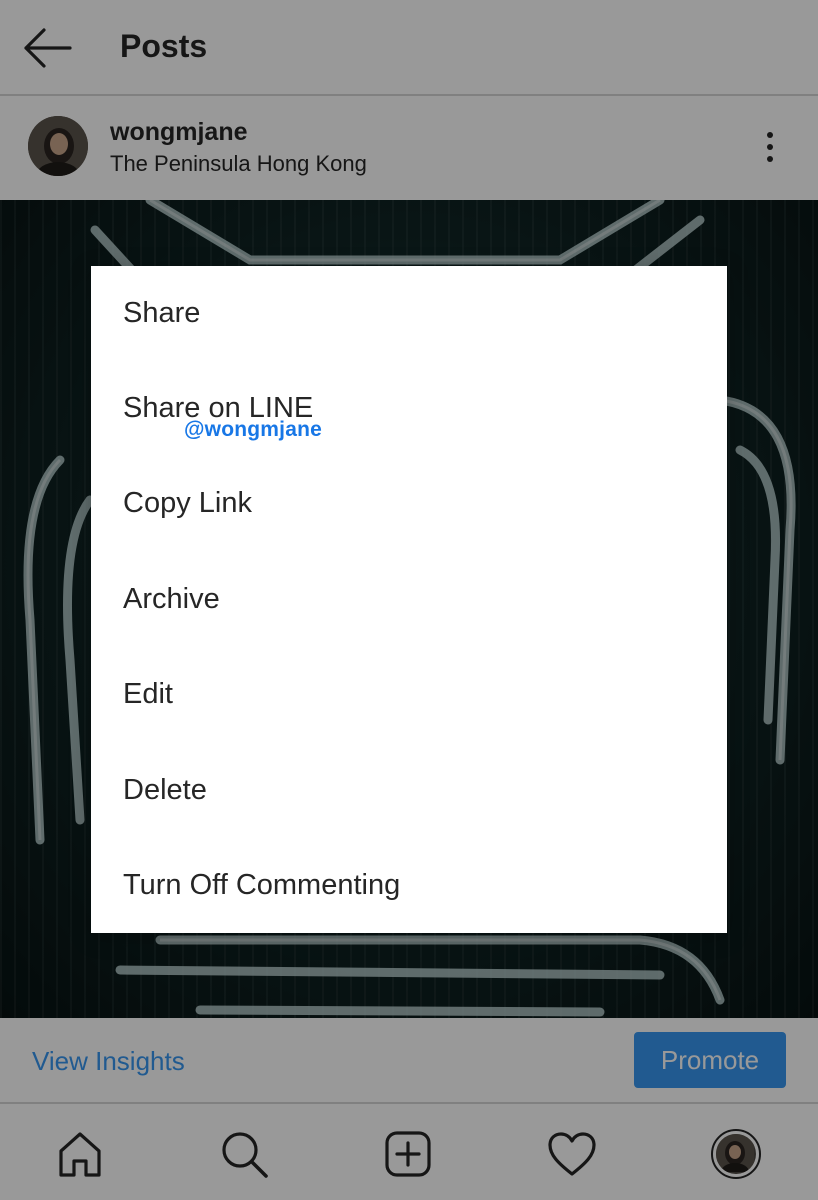 This screenshot has height=1200, width=818. What do you see at coordinates (409, 790) in the screenshot?
I see `menu-item-delete: Delete` at bounding box center [409, 790].